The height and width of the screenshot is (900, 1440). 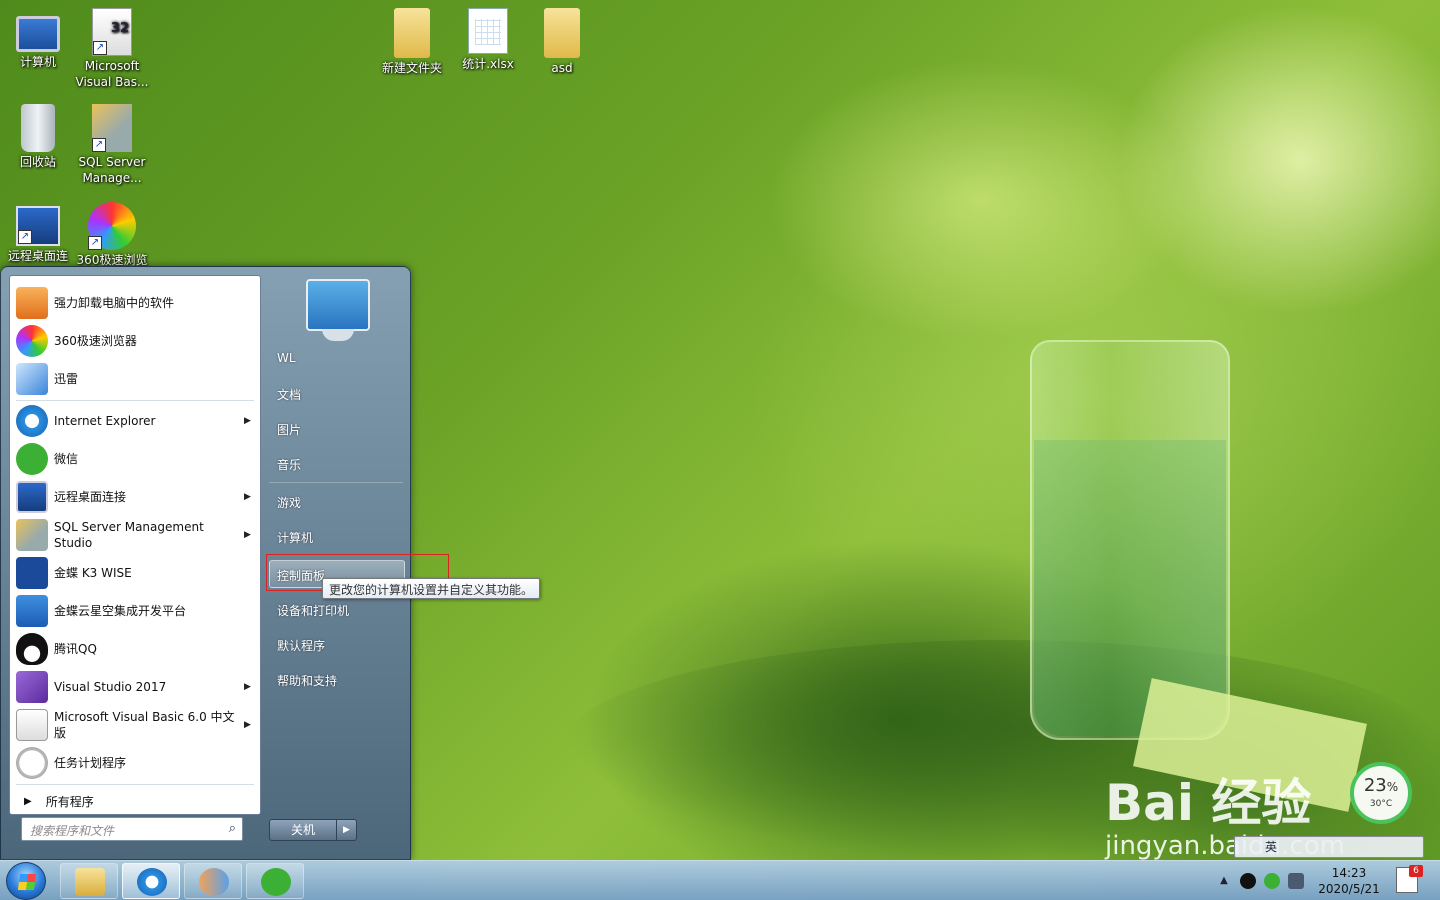 I want to click on desktop-icon-xlsx: 统计.xlsx, so click(x=488, y=40).